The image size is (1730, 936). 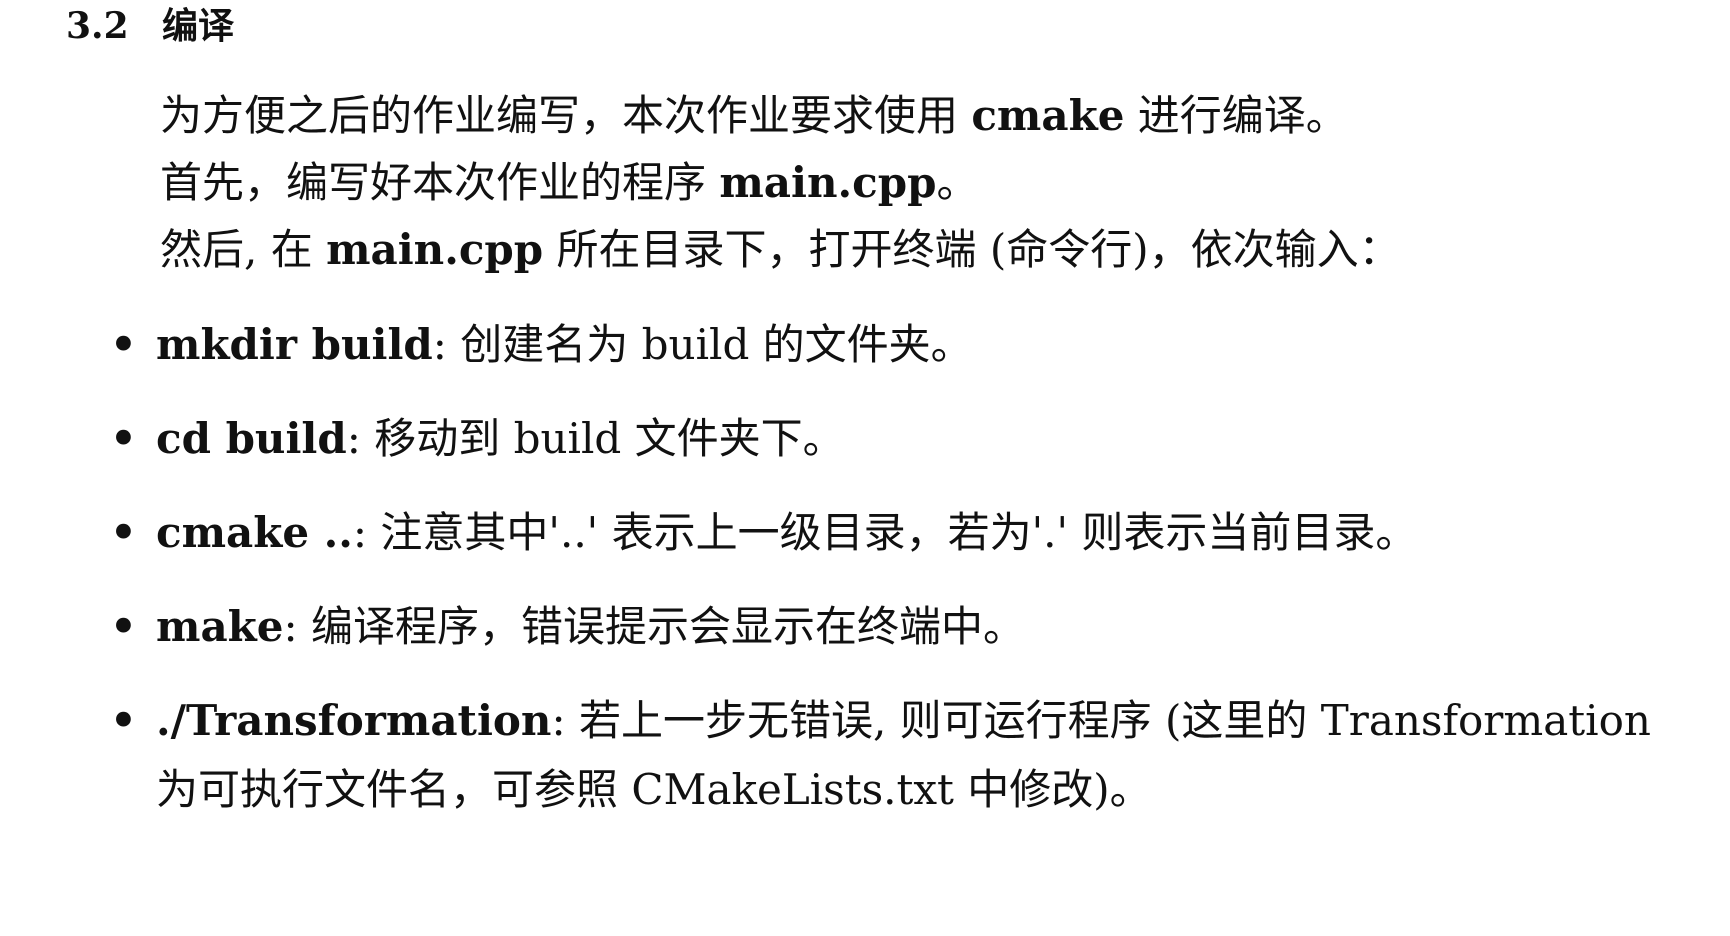 What do you see at coordinates (1101, 720) in the screenshot?
I see `command-description: : 若上一步无错误, 则可运行程序 (这里的 Transformation` at bounding box center [1101, 720].